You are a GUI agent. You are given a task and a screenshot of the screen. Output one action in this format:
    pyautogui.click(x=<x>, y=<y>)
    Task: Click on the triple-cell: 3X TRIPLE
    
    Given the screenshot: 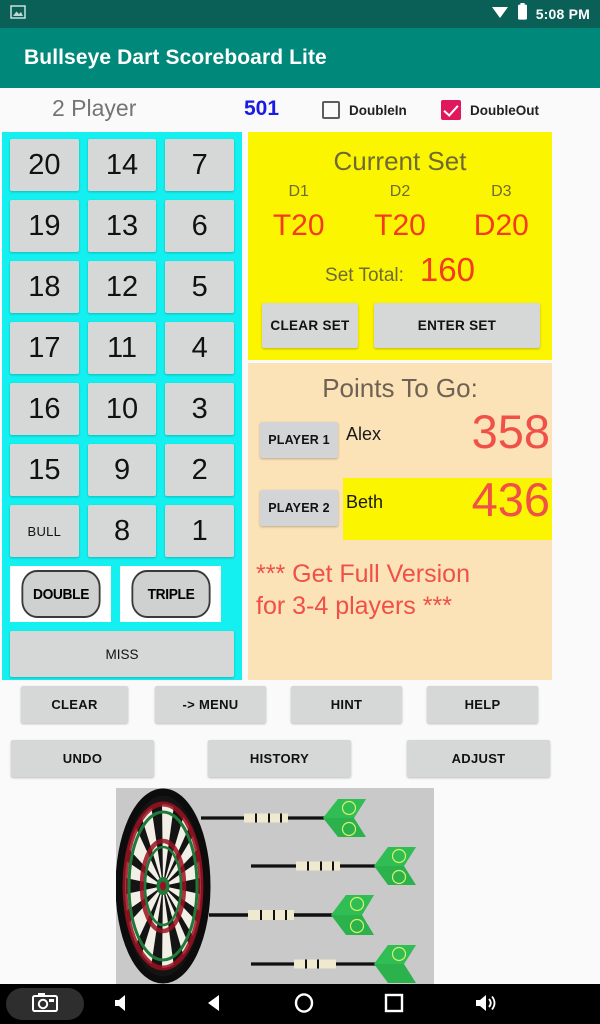 What is the action you would take?
    pyautogui.click(x=170, y=594)
    